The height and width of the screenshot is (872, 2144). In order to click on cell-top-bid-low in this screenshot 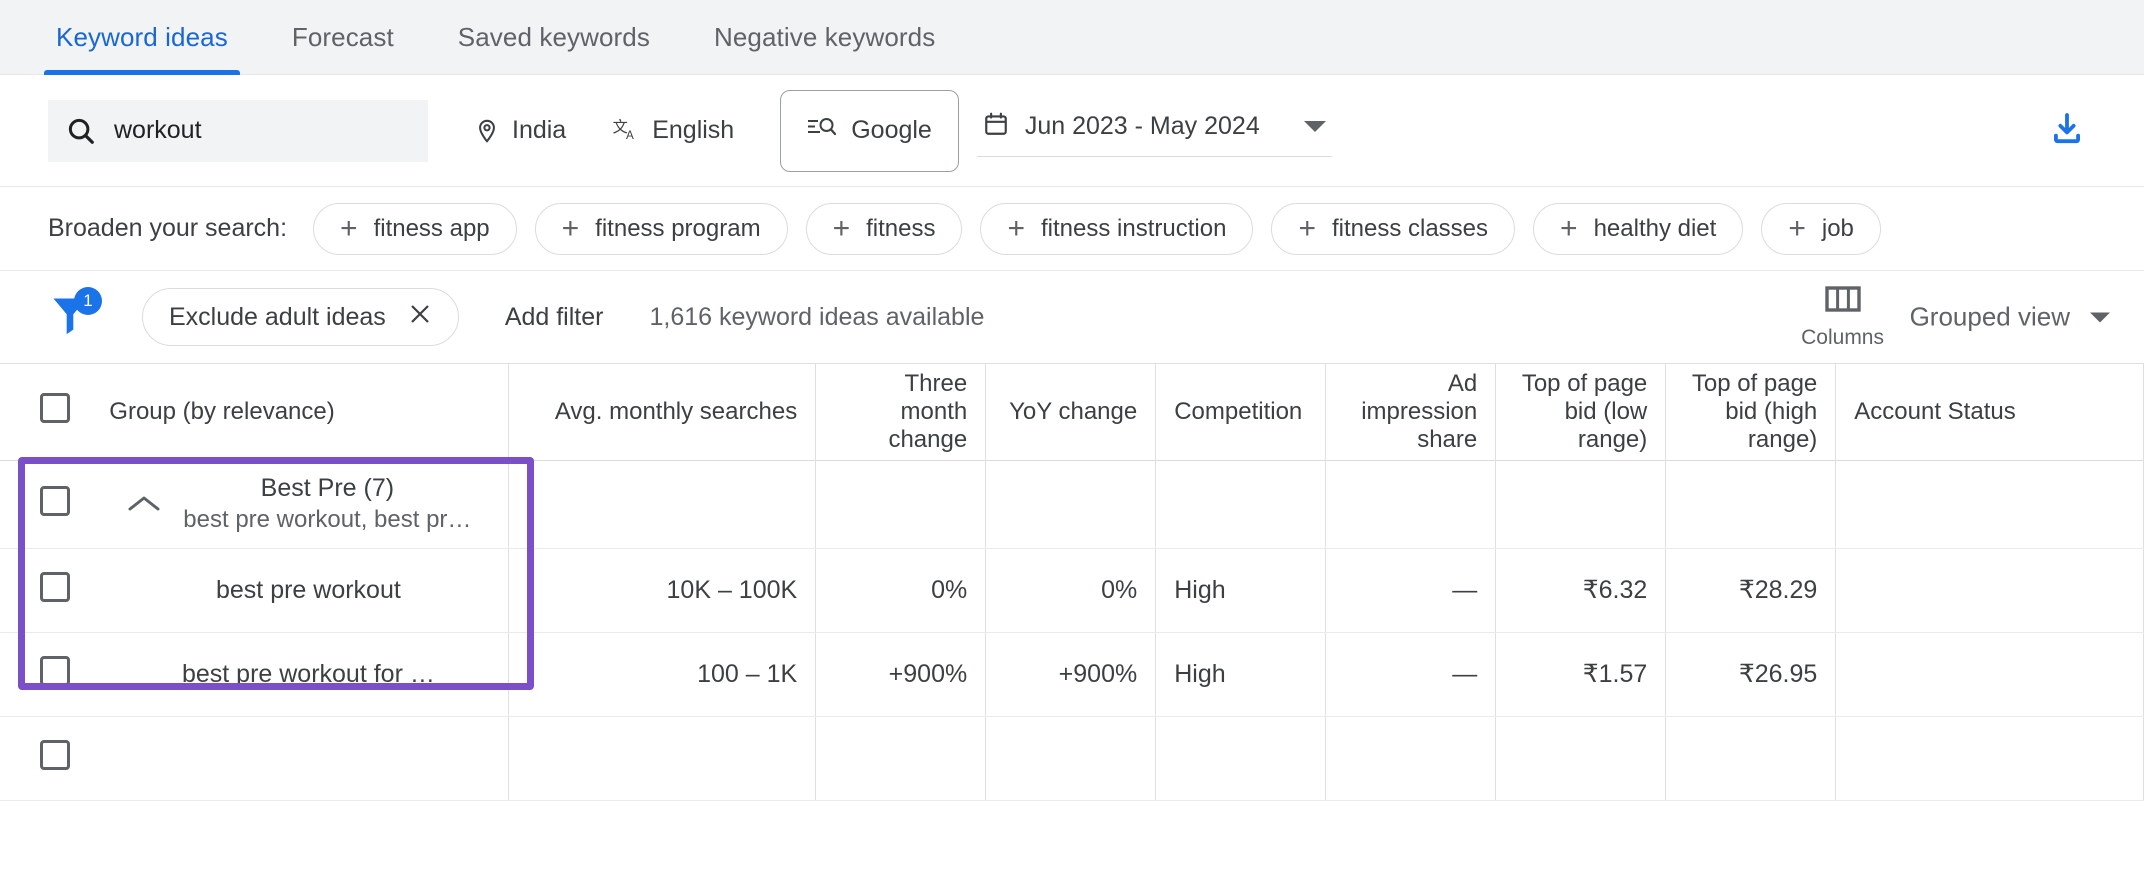, I will do `click(1581, 504)`.